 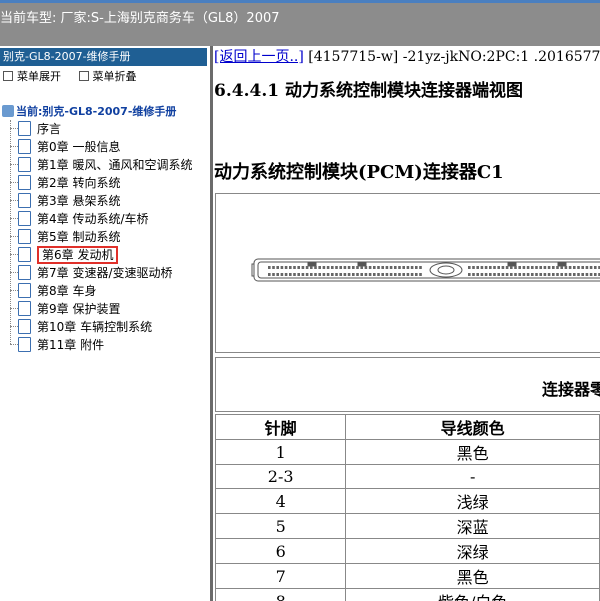 What do you see at coordinates (140, 18) in the screenshot?
I see `current-vehicle-text: 当前车型: 厂家:S-上海别克商务车（GL8）2007` at bounding box center [140, 18].